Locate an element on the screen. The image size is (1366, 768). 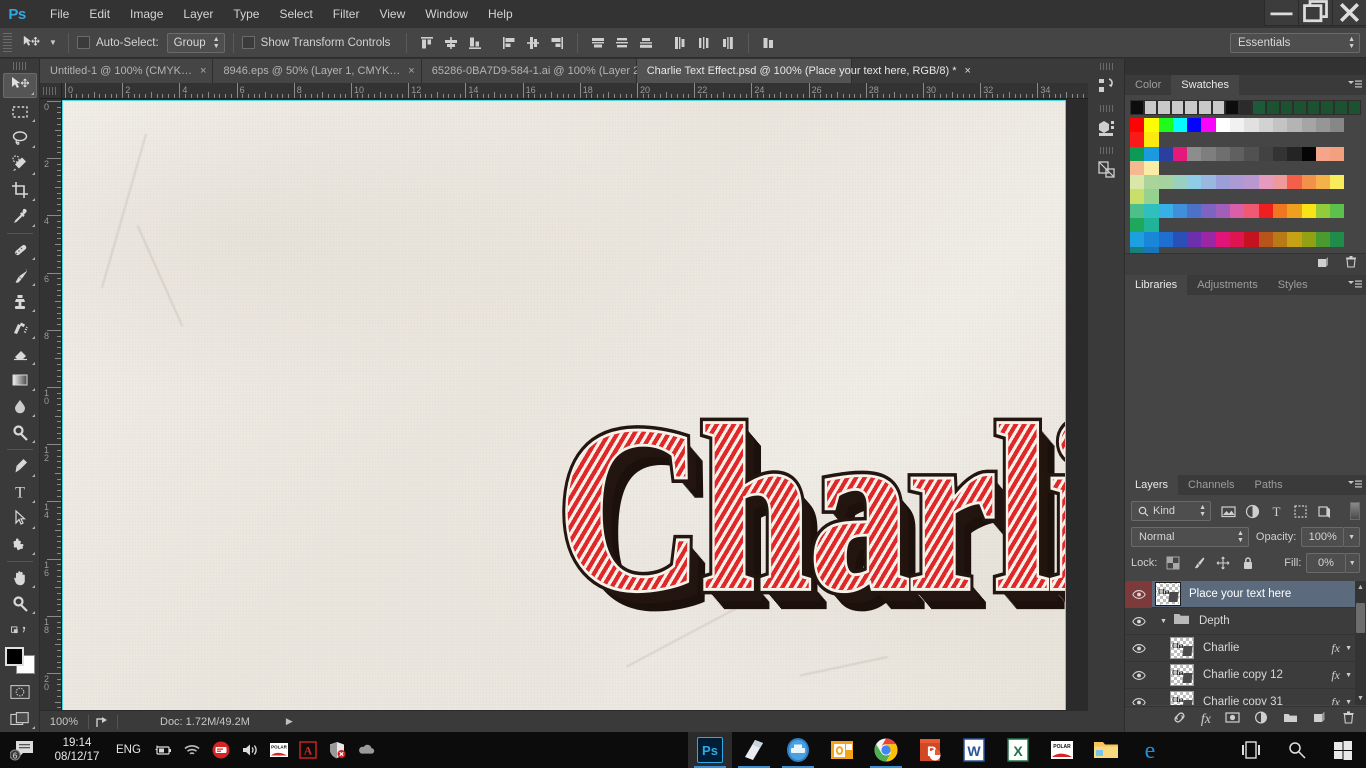
opacity-dropdown-caret-icon: ▼ is located at coordinates (1352, 537).